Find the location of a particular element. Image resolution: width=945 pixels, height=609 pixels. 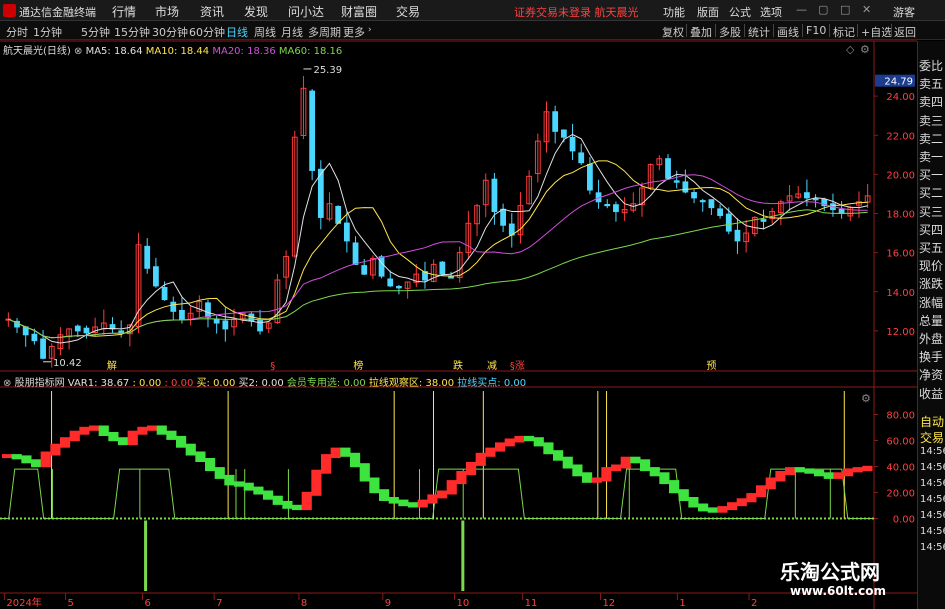

xtick-label: 5 is located at coordinates (71, 603).